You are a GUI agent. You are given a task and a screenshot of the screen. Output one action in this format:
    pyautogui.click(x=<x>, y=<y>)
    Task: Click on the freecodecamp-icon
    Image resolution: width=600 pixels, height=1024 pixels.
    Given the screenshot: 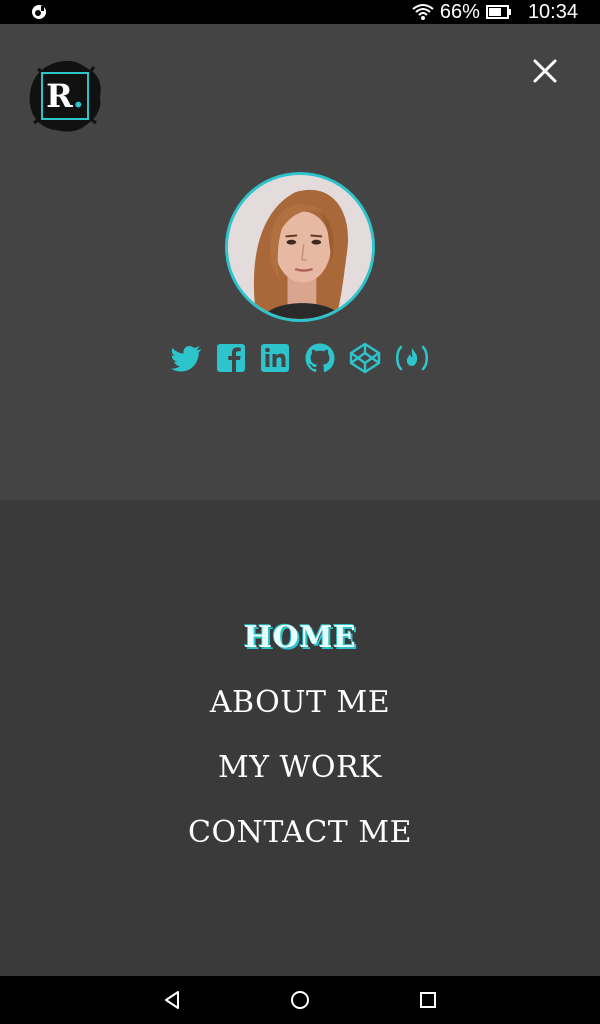 What is the action you would take?
    pyautogui.click(x=412, y=358)
    